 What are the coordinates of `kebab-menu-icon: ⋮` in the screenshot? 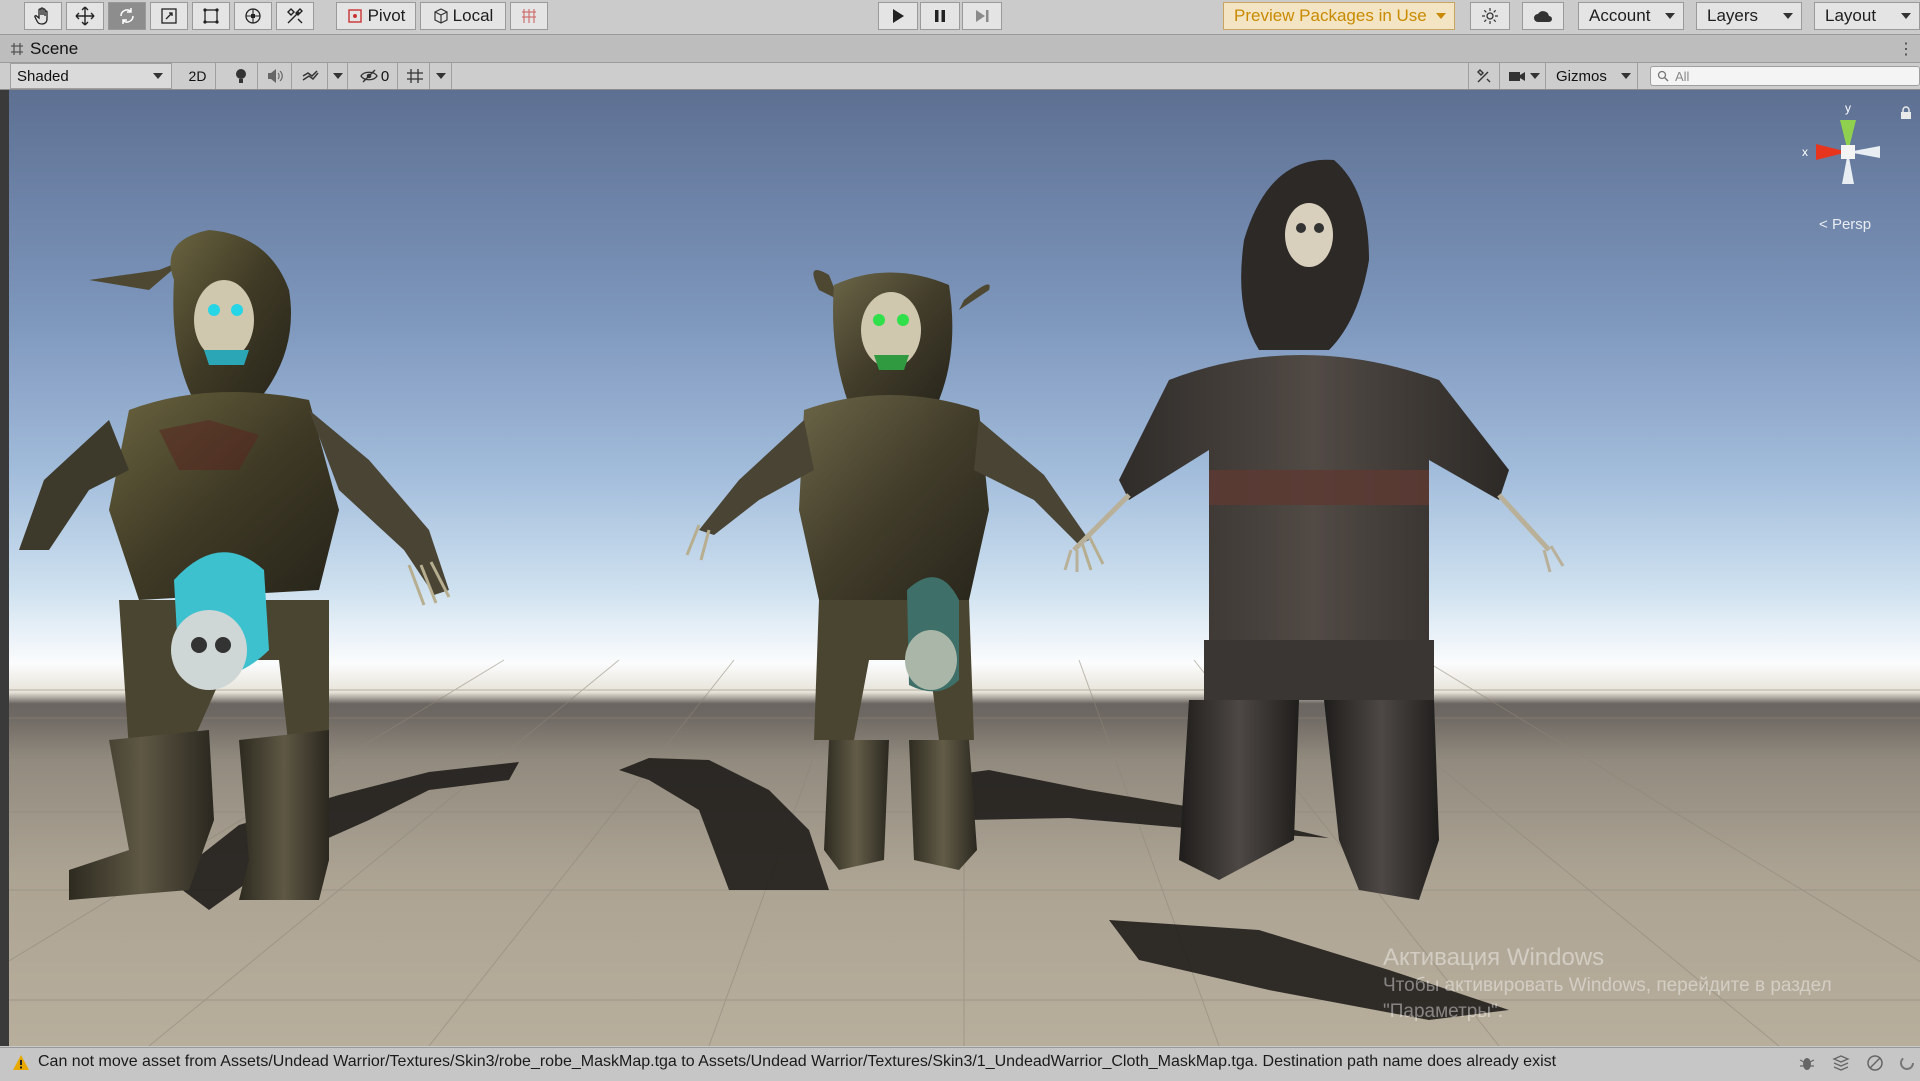 It's located at (1906, 49).